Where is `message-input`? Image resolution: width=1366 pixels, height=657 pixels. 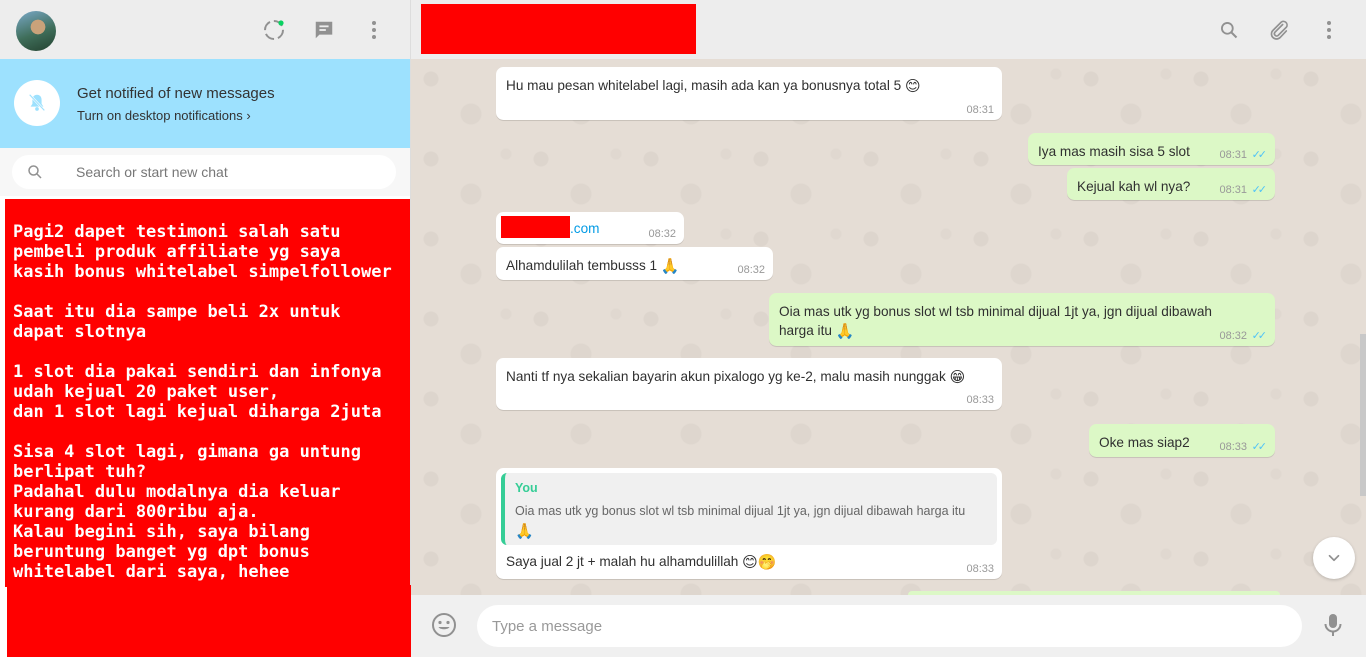
message-input is located at coordinates (887, 626).